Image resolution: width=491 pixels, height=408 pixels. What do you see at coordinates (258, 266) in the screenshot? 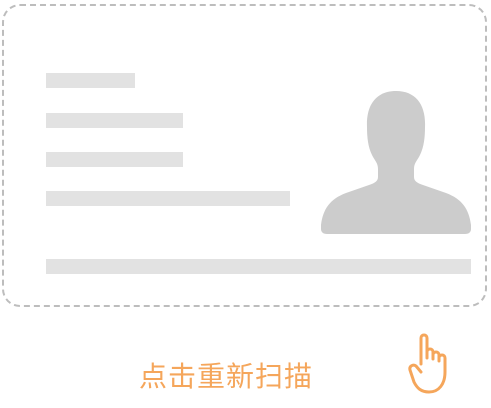
I see `card-number-placeholder` at bounding box center [258, 266].